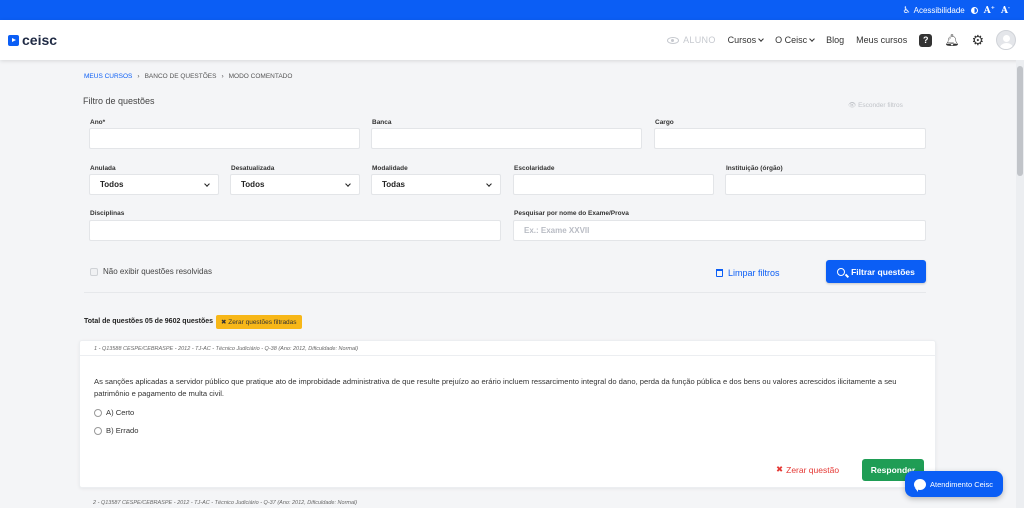 The width and height of the screenshot is (1024, 508). What do you see at coordinates (119, 101) in the screenshot?
I see `filter-title: Filtro de questões` at bounding box center [119, 101].